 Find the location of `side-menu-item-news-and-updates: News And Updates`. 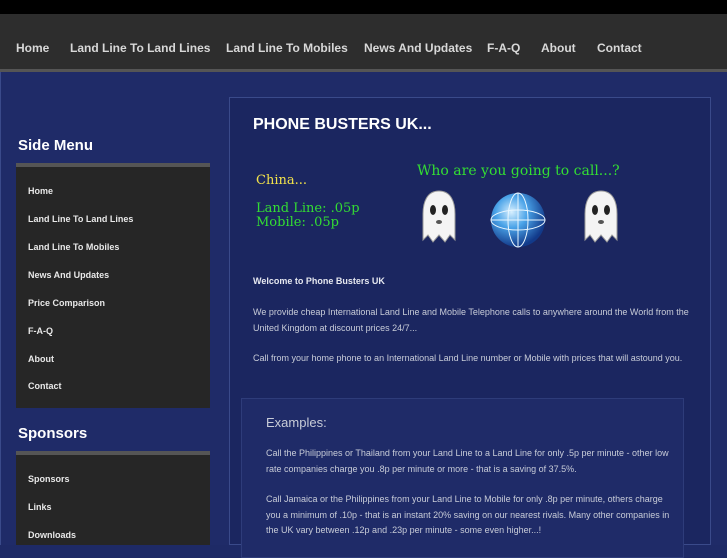

side-menu-item-news-and-updates: News And Updates is located at coordinates (68, 275).